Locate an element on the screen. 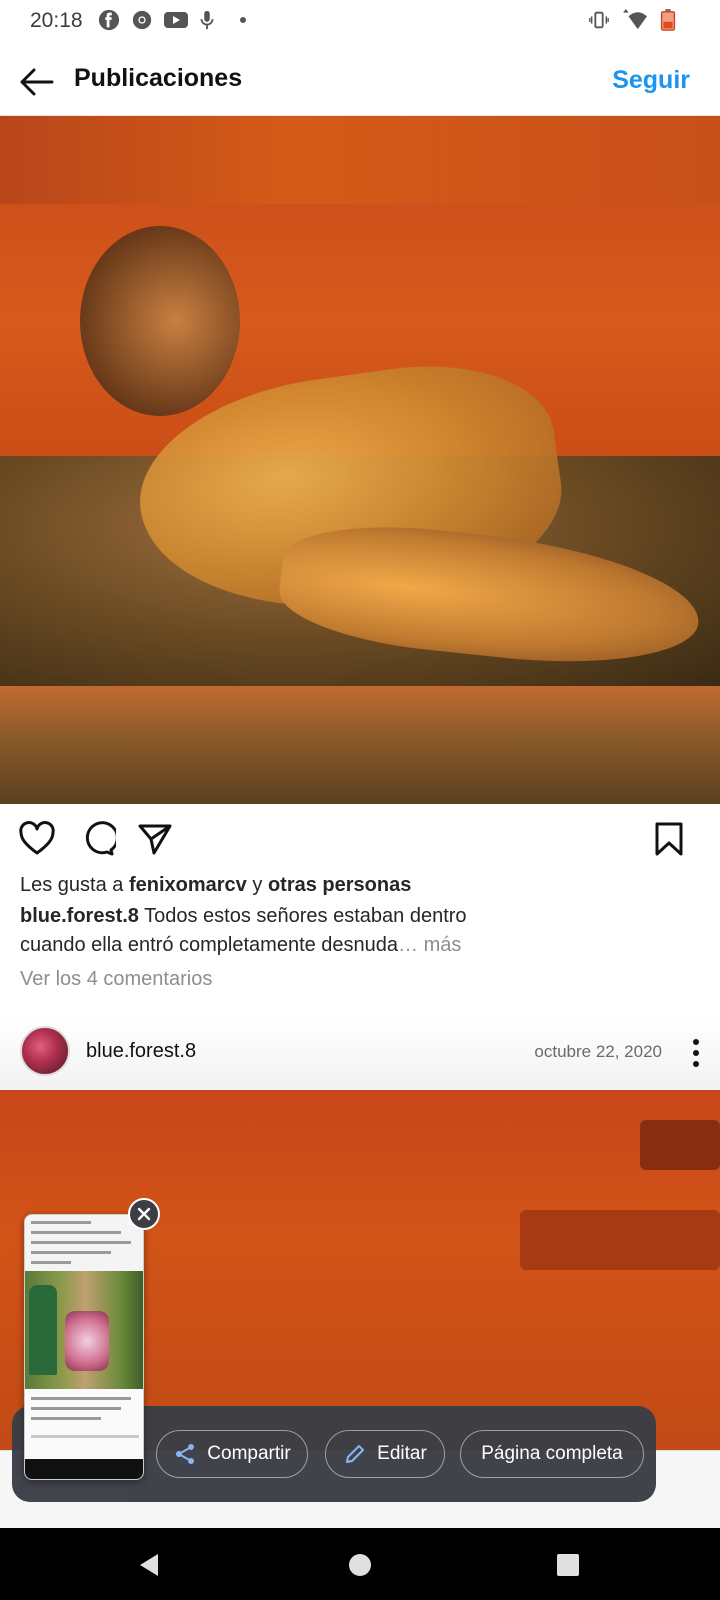 The height and width of the screenshot is (1600, 720). mic-icon is located at coordinates (207, 20).